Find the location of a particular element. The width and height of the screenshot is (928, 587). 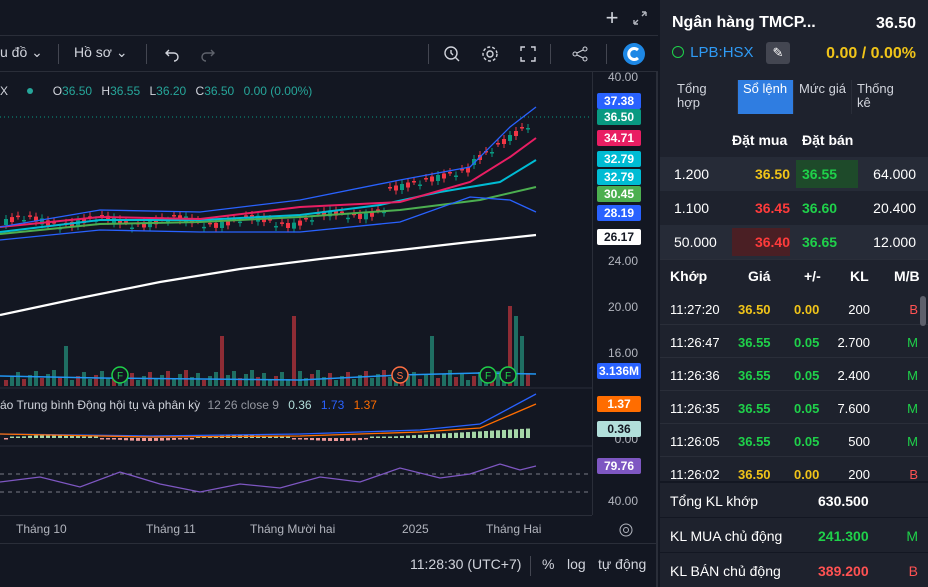

fullscreen-icon is located at coordinates (528, 54).